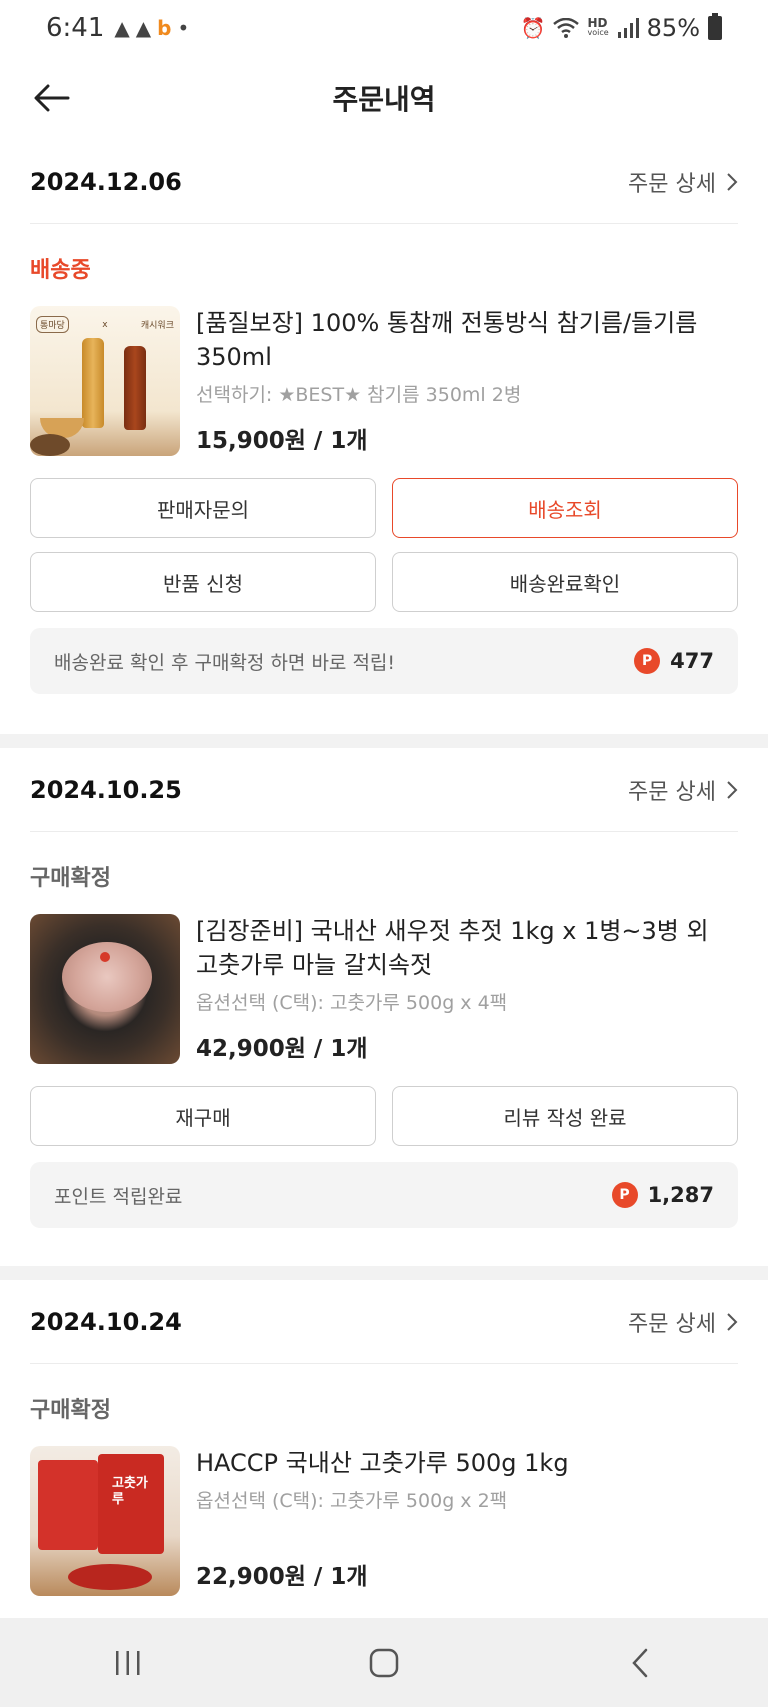  What do you see at coordinates (565, 1116) in the screenshot?
I see `review-done-button: 리뷰 작성 완료` at bounding box center [565, 1116].